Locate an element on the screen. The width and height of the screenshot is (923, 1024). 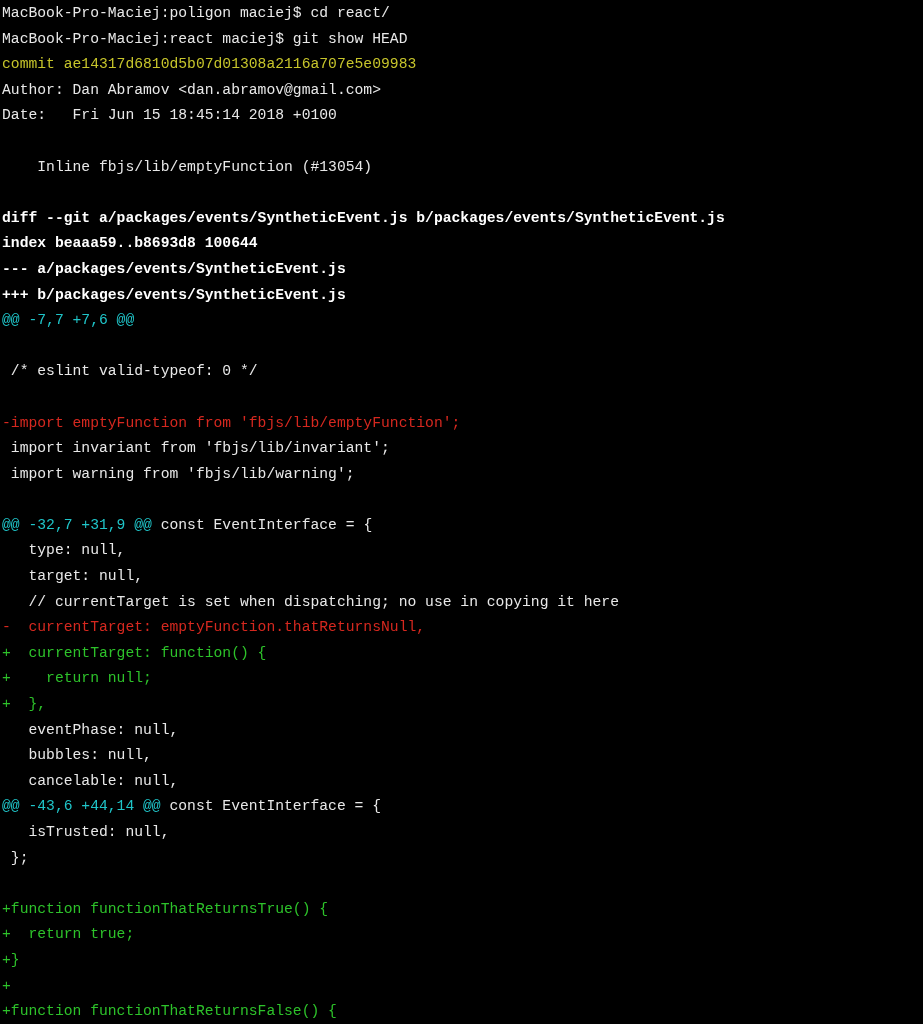
added-line: +function functionThatReturnsTrue() { is located at coordinates (165, 908).